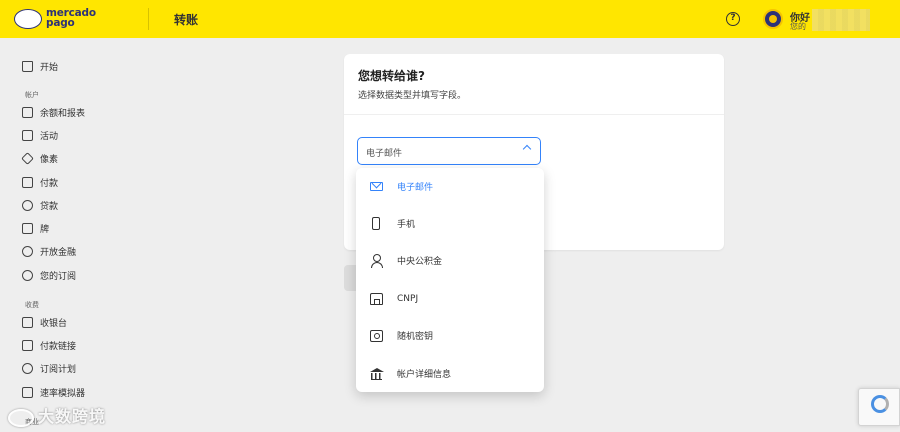 This screenshot has width=900, height=432. Describe the element at coordinates (527, 149) in the screenshot. I see `chevron-up-icon` at that location.